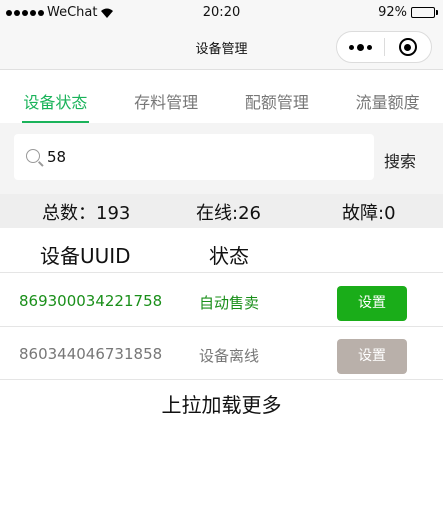 Image resolution: width=443 pixels, height=522 pixels. I want to click on nav-bar: 设备管理, so click(221, 47).